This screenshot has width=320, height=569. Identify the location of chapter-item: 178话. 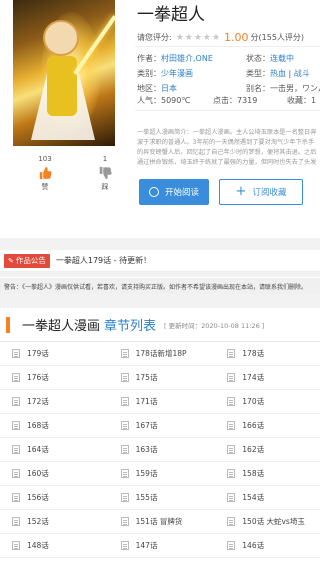
(266, 353).